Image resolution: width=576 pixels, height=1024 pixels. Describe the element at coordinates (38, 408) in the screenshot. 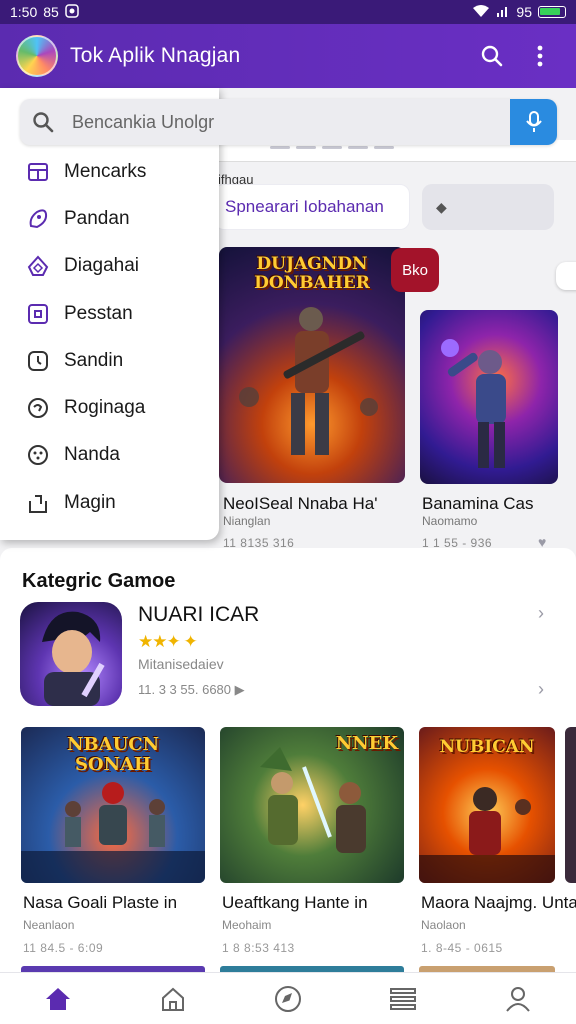

I see `refresh-icon` at that location.